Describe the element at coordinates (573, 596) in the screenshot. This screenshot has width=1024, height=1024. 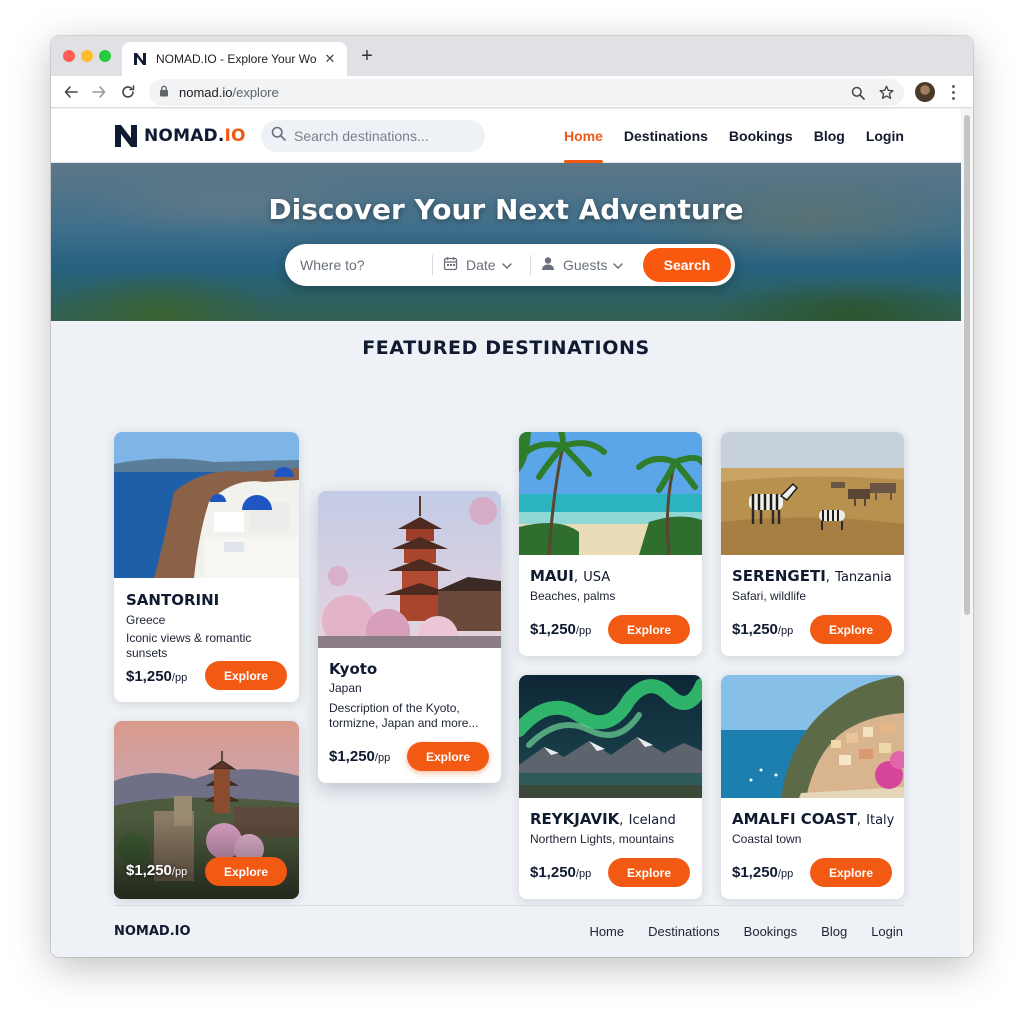
I see `card-description: Beaches, palms` at that location.